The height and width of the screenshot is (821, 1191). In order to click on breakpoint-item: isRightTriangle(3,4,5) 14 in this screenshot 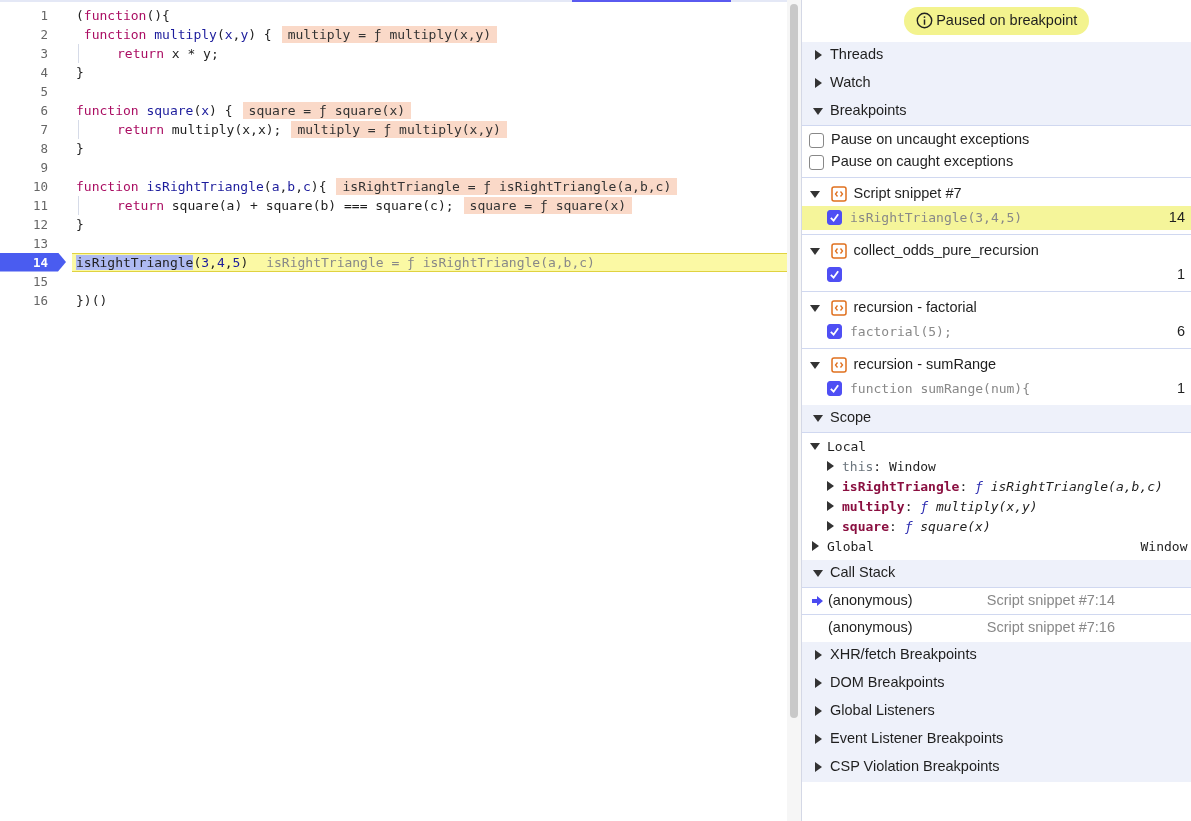, I will do `click(996, 217)`.